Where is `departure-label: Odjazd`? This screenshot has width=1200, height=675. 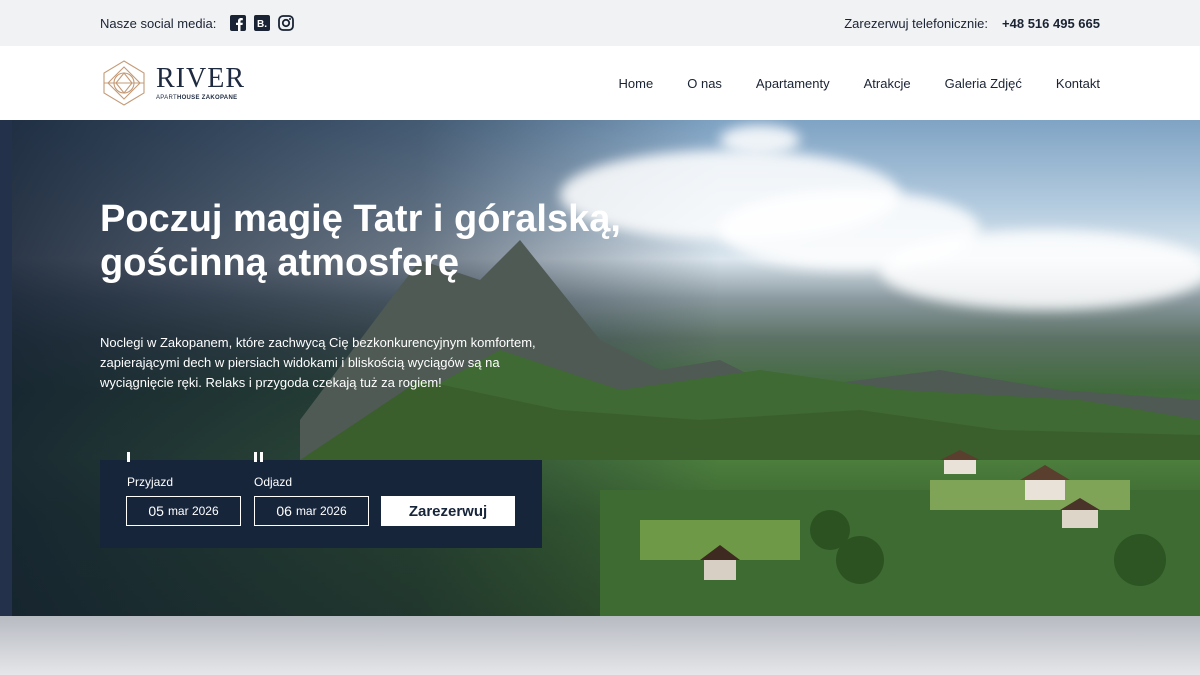 departure-label: Odjazd is located at coordinates (273, 482).